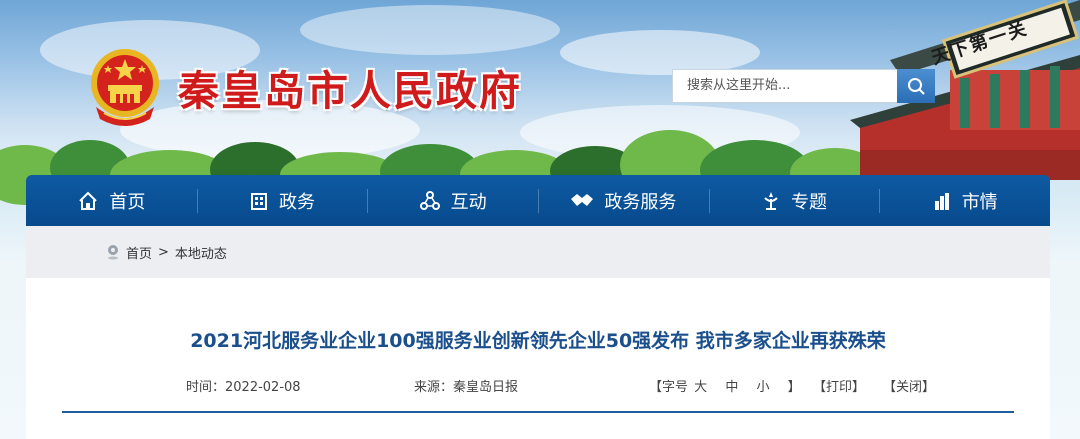  Describe the element at coordinates (762, 387) in the screenshot. I see `font-size-small-link: 小` at that location.